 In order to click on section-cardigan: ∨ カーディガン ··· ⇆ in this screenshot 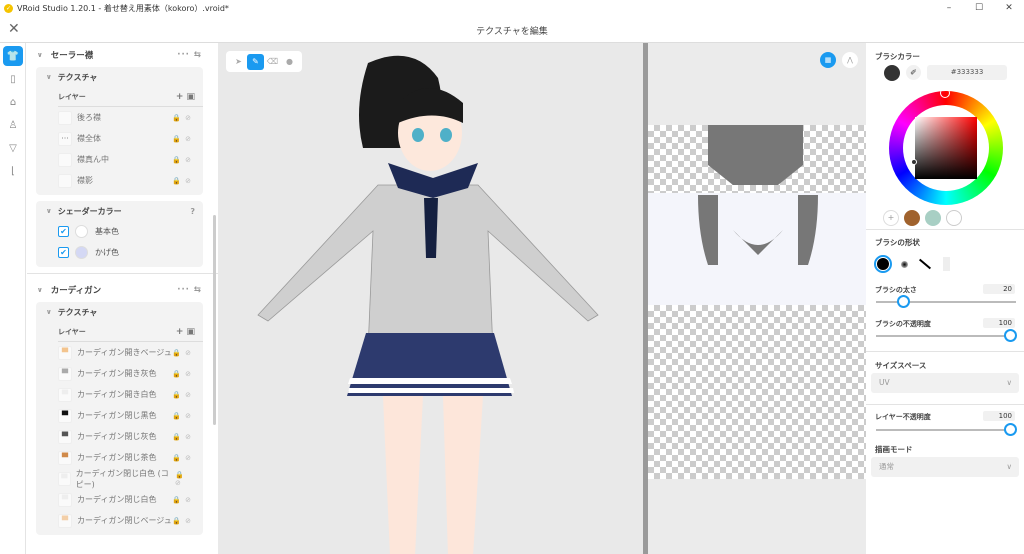, I will do `click(122, 290)`.